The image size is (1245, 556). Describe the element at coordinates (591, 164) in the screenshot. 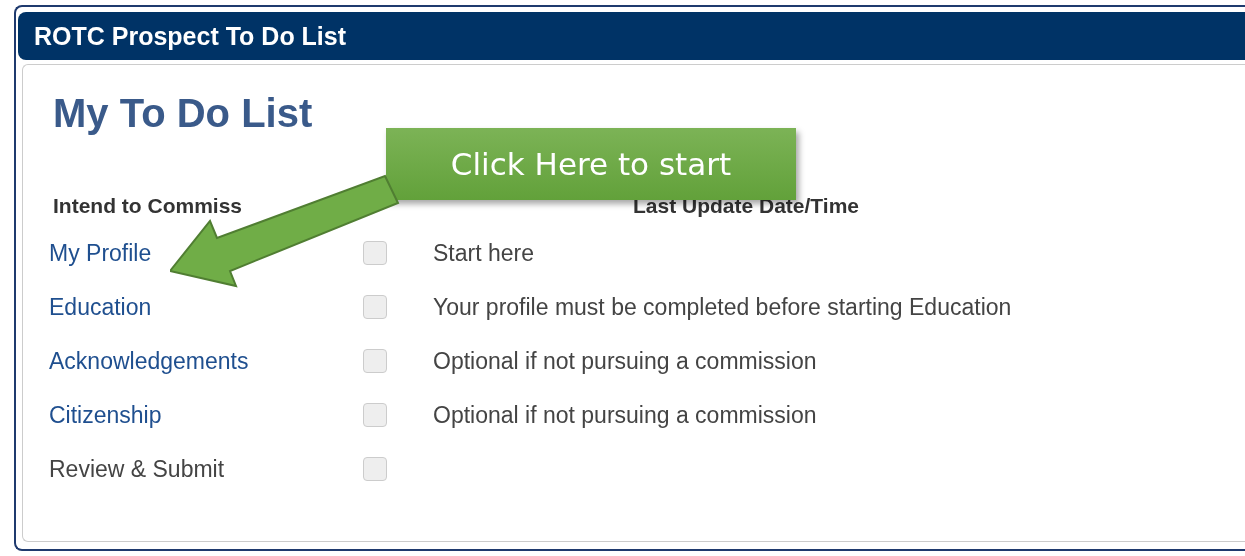

I see `callout-box: Click Here to start` at that location.